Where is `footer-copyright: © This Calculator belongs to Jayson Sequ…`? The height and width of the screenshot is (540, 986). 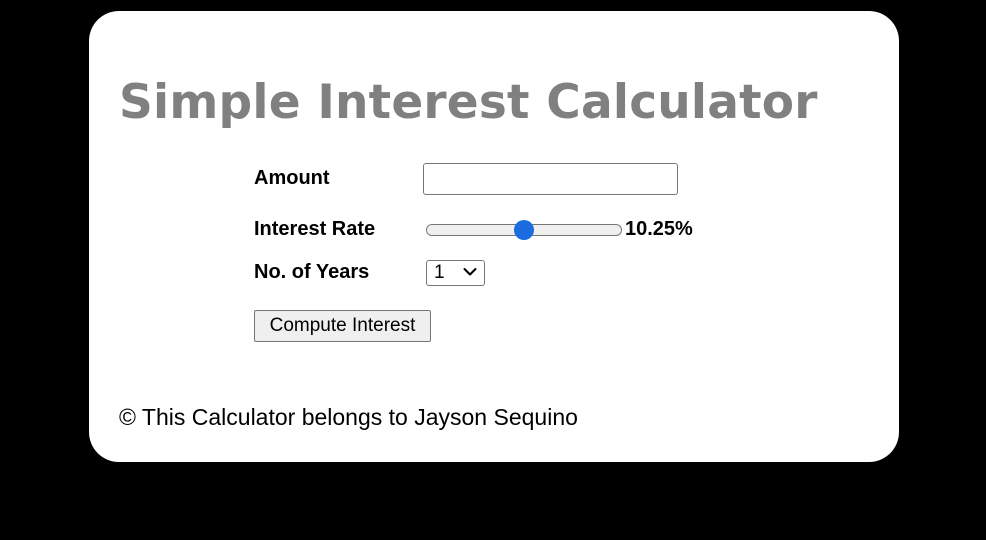 footer-copyright: © This Calculator belongs to Jayson Sequ… is located at coordinates (348, 417).